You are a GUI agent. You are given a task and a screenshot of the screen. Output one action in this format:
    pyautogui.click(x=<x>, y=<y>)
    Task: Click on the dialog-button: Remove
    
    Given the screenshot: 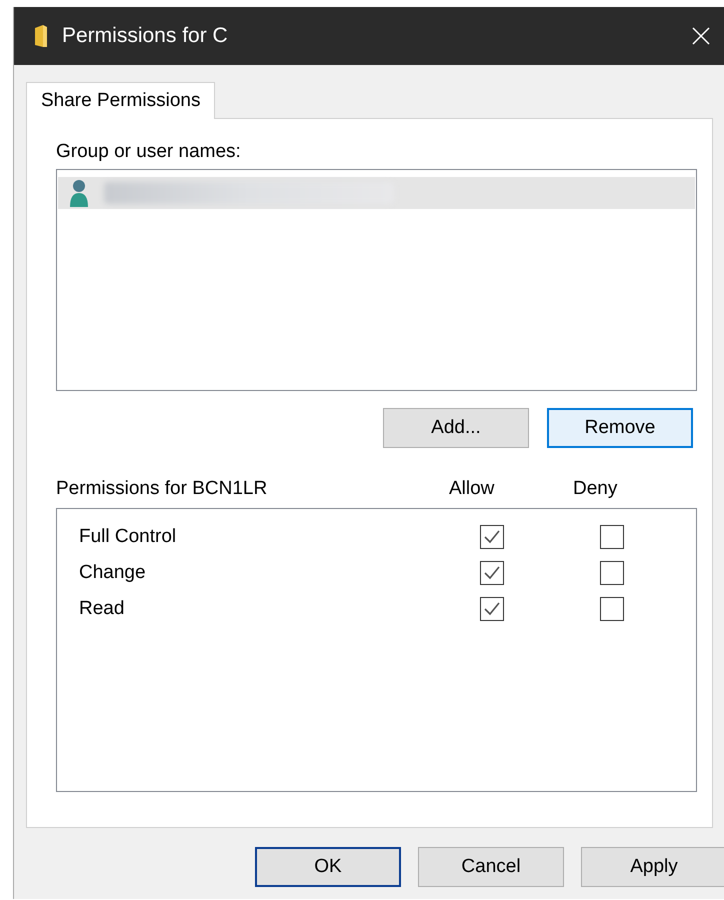 What is the action you would take?
    pyautogui.click(x=620, y=428)
    